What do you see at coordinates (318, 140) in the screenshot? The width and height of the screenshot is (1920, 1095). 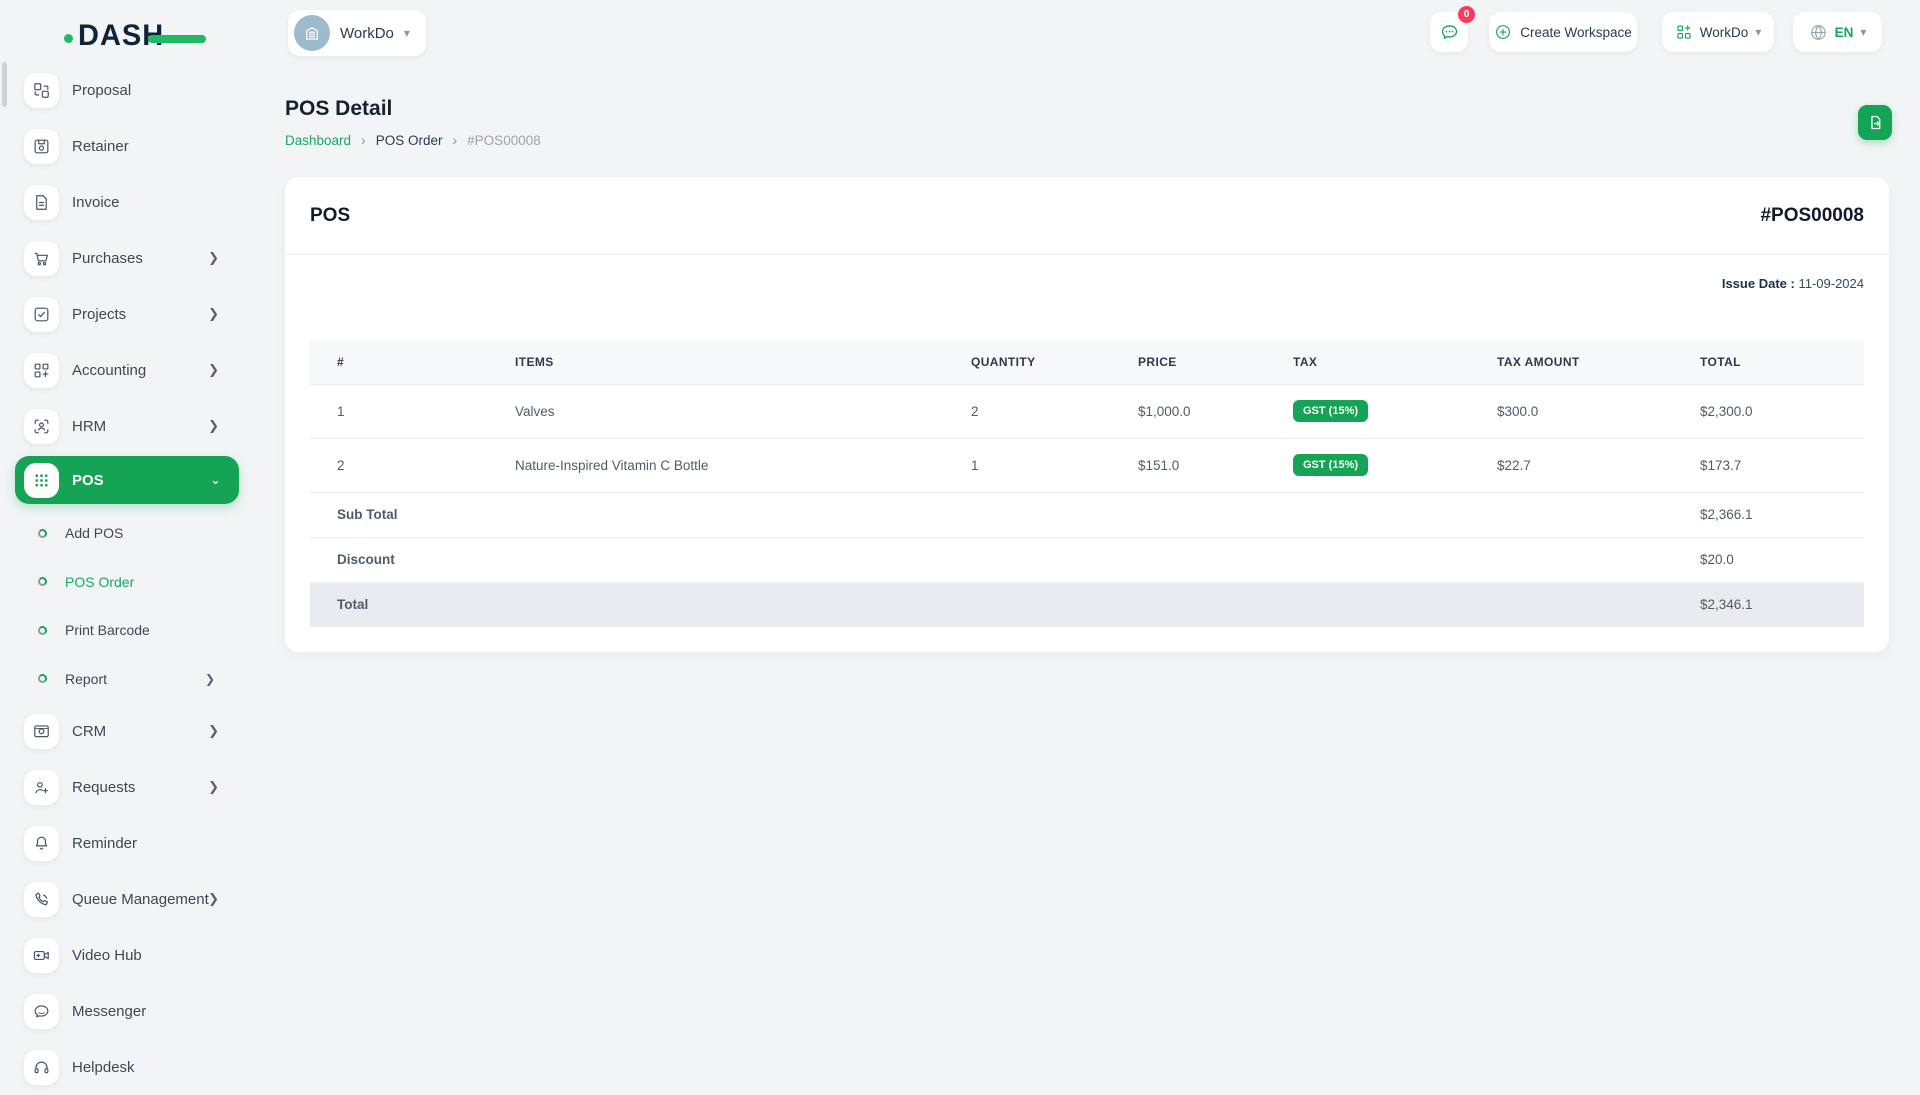 I see `breadcrumb-dashboard-link: Dashboard` at bounding box center [318, 140].